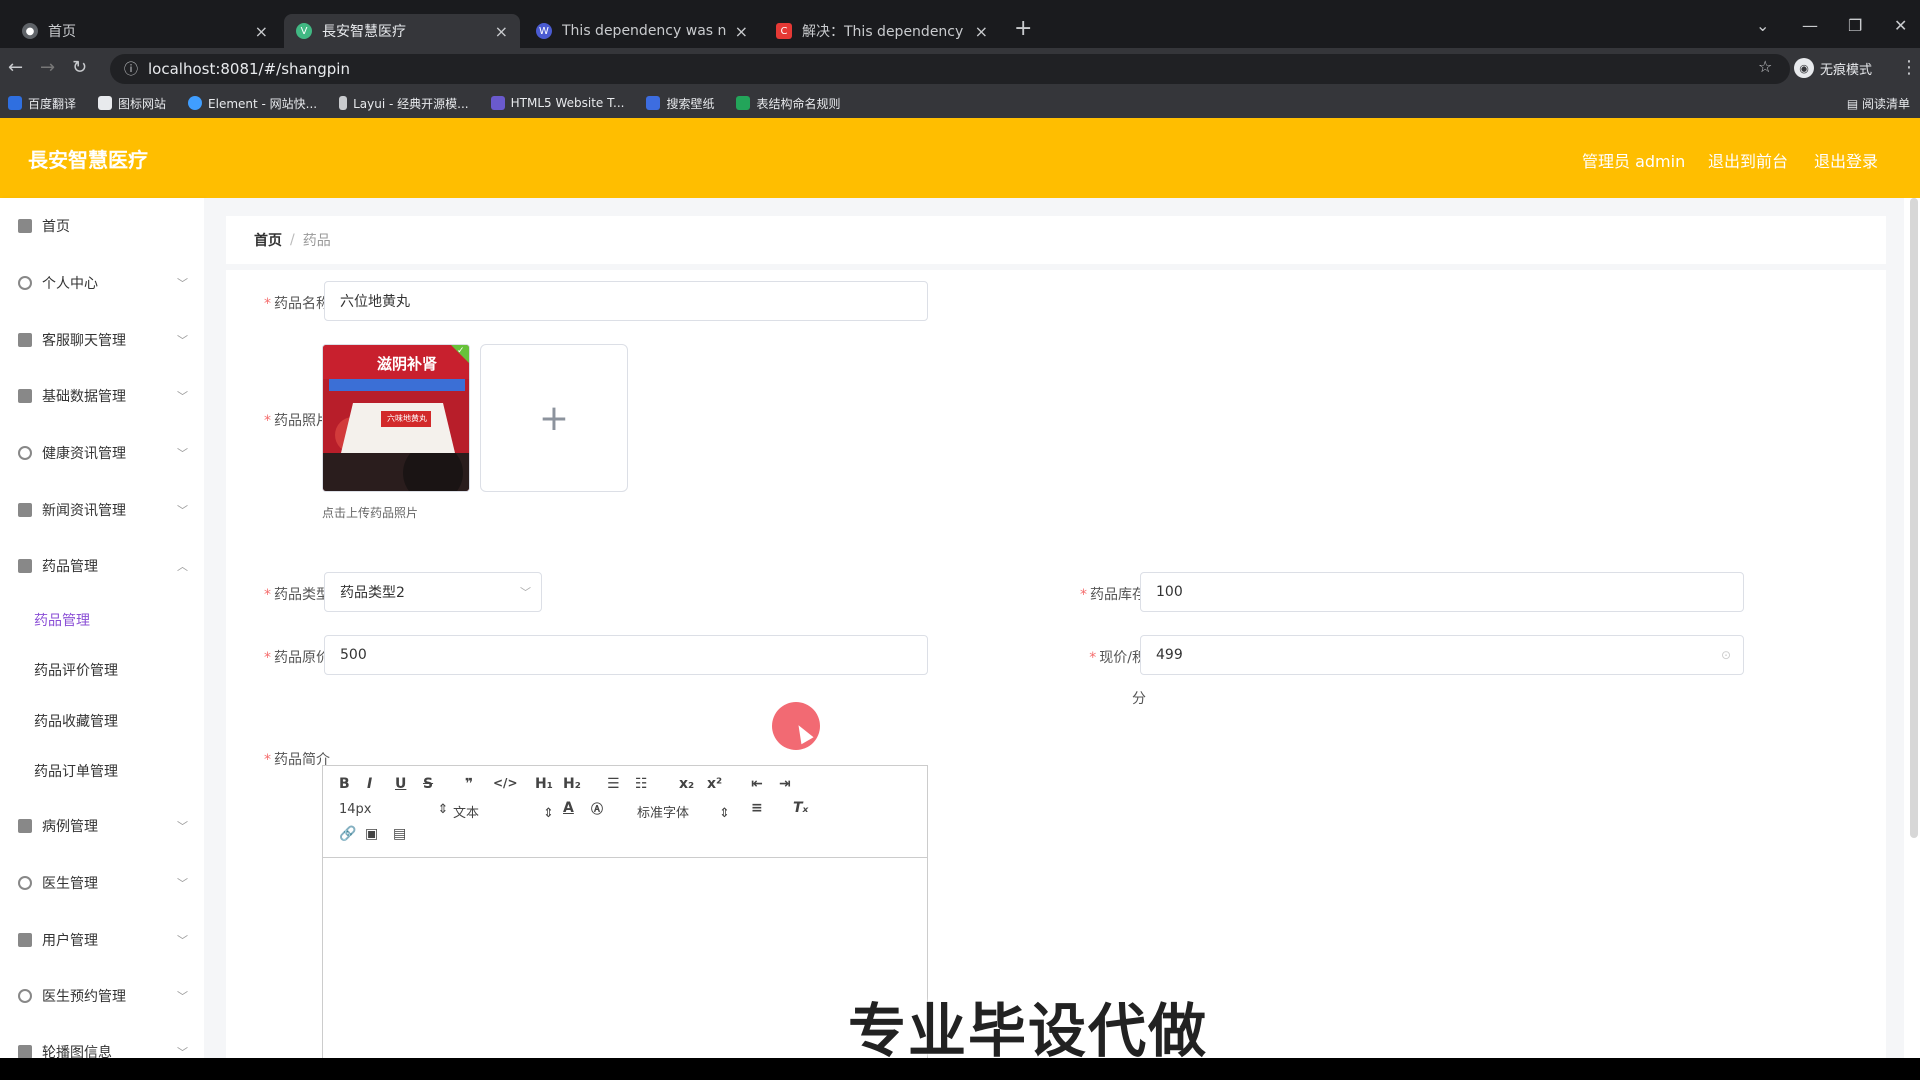 The width and height of the screenshot is (1920, 1080). I want to click on photo-upload-button: +, so click(554, 418).